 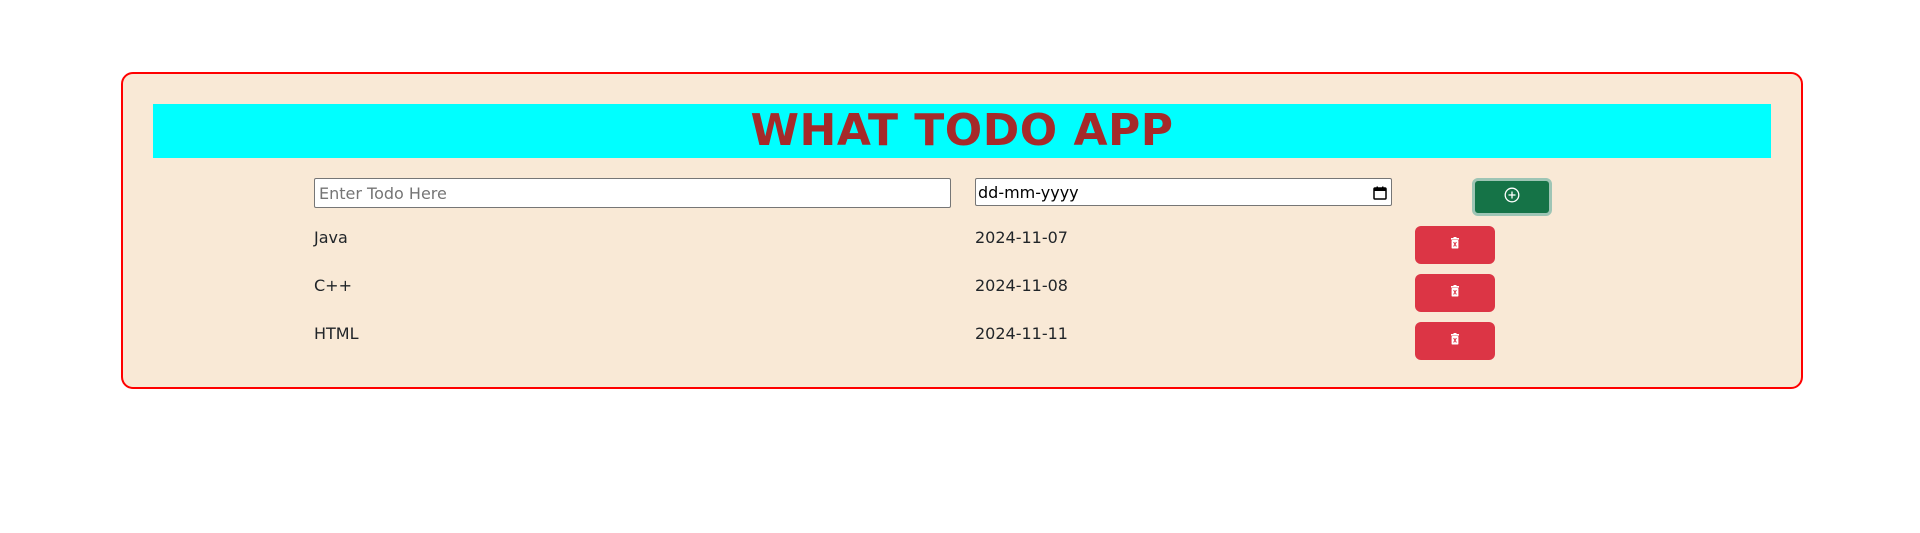 I want to click on add-todo-button, so click(x=1512, y=197).